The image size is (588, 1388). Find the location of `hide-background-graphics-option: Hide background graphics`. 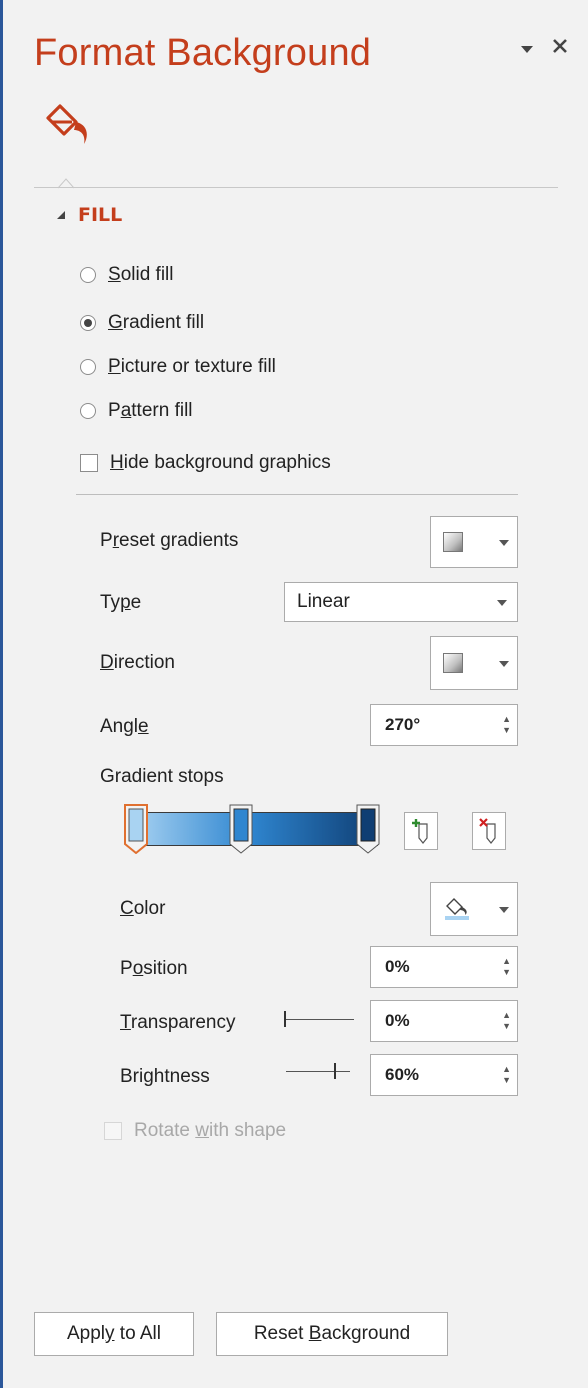

hide-background-graphics-option: Hide background graphics is located at coordinates (205, 463).